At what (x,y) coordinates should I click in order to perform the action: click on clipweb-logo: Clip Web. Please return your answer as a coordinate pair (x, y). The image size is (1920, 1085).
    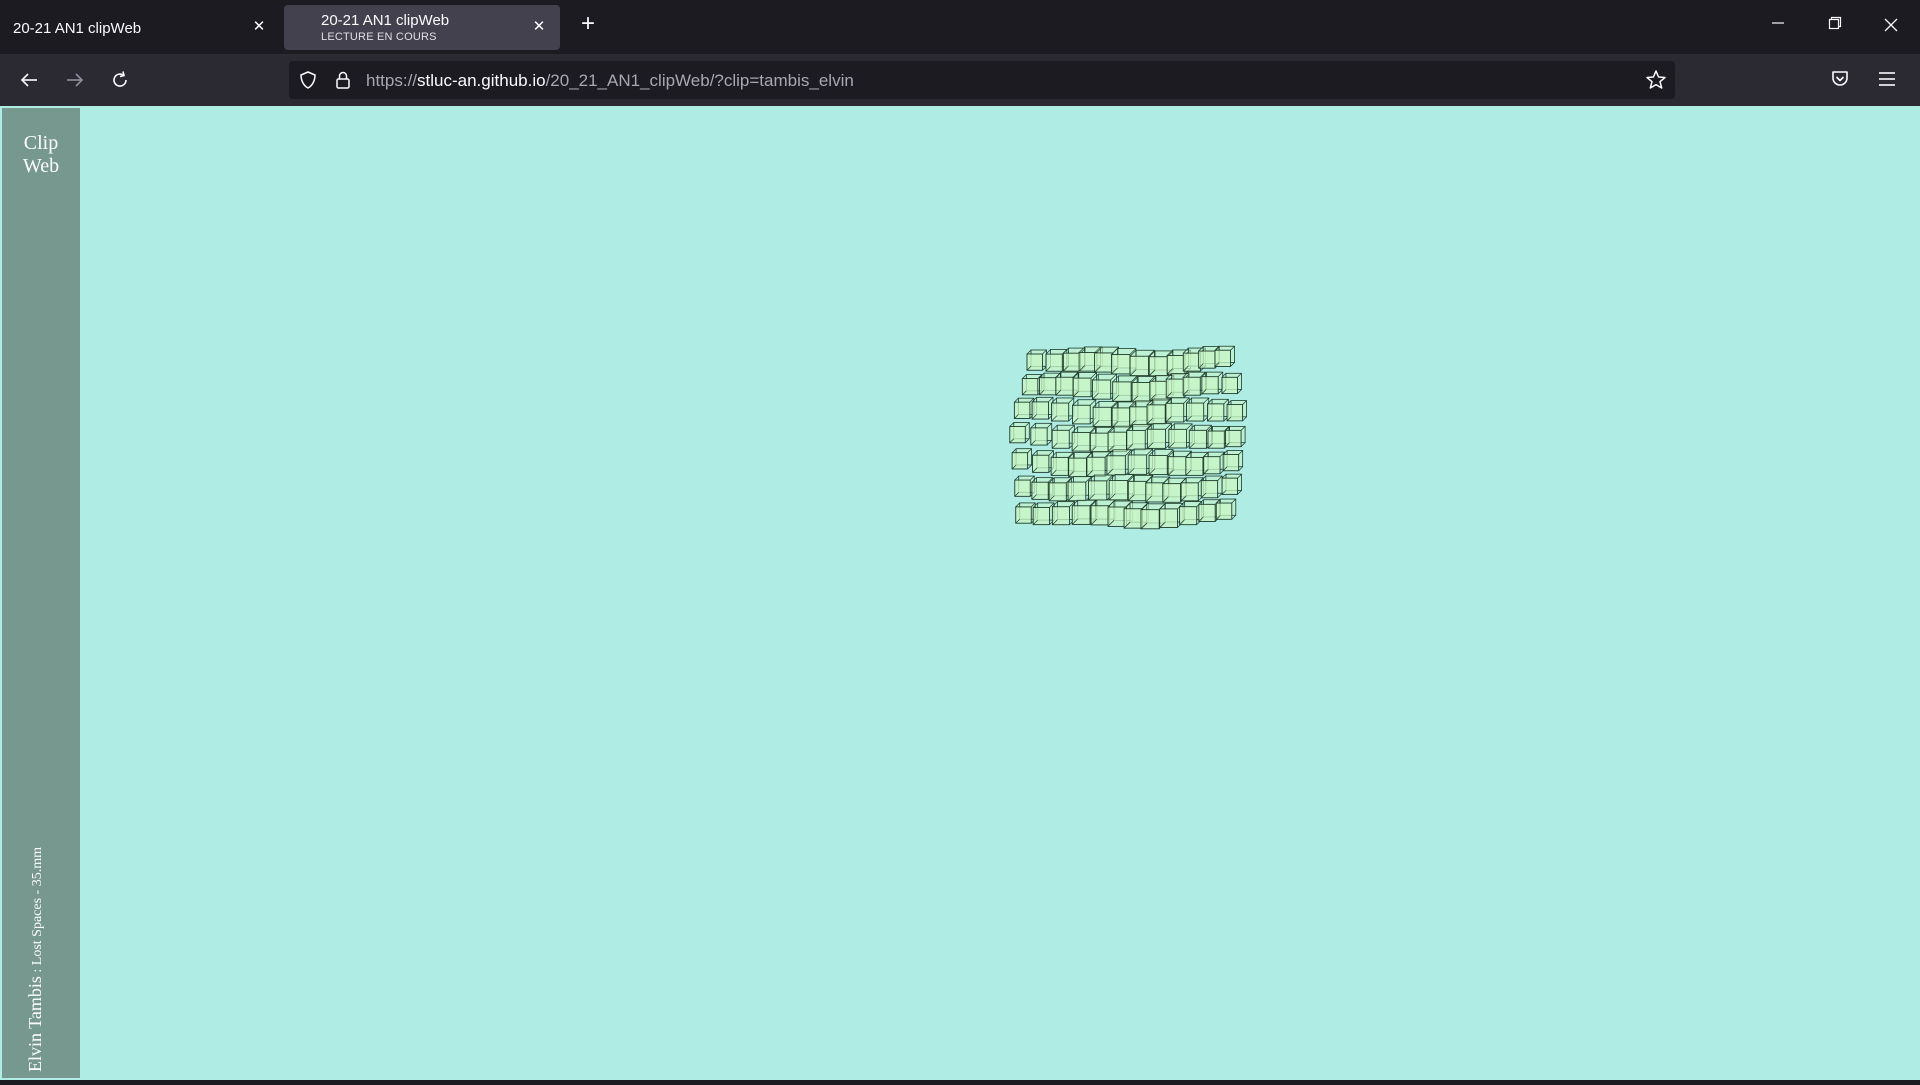
    Looking at the image, I should click on (41, 155).